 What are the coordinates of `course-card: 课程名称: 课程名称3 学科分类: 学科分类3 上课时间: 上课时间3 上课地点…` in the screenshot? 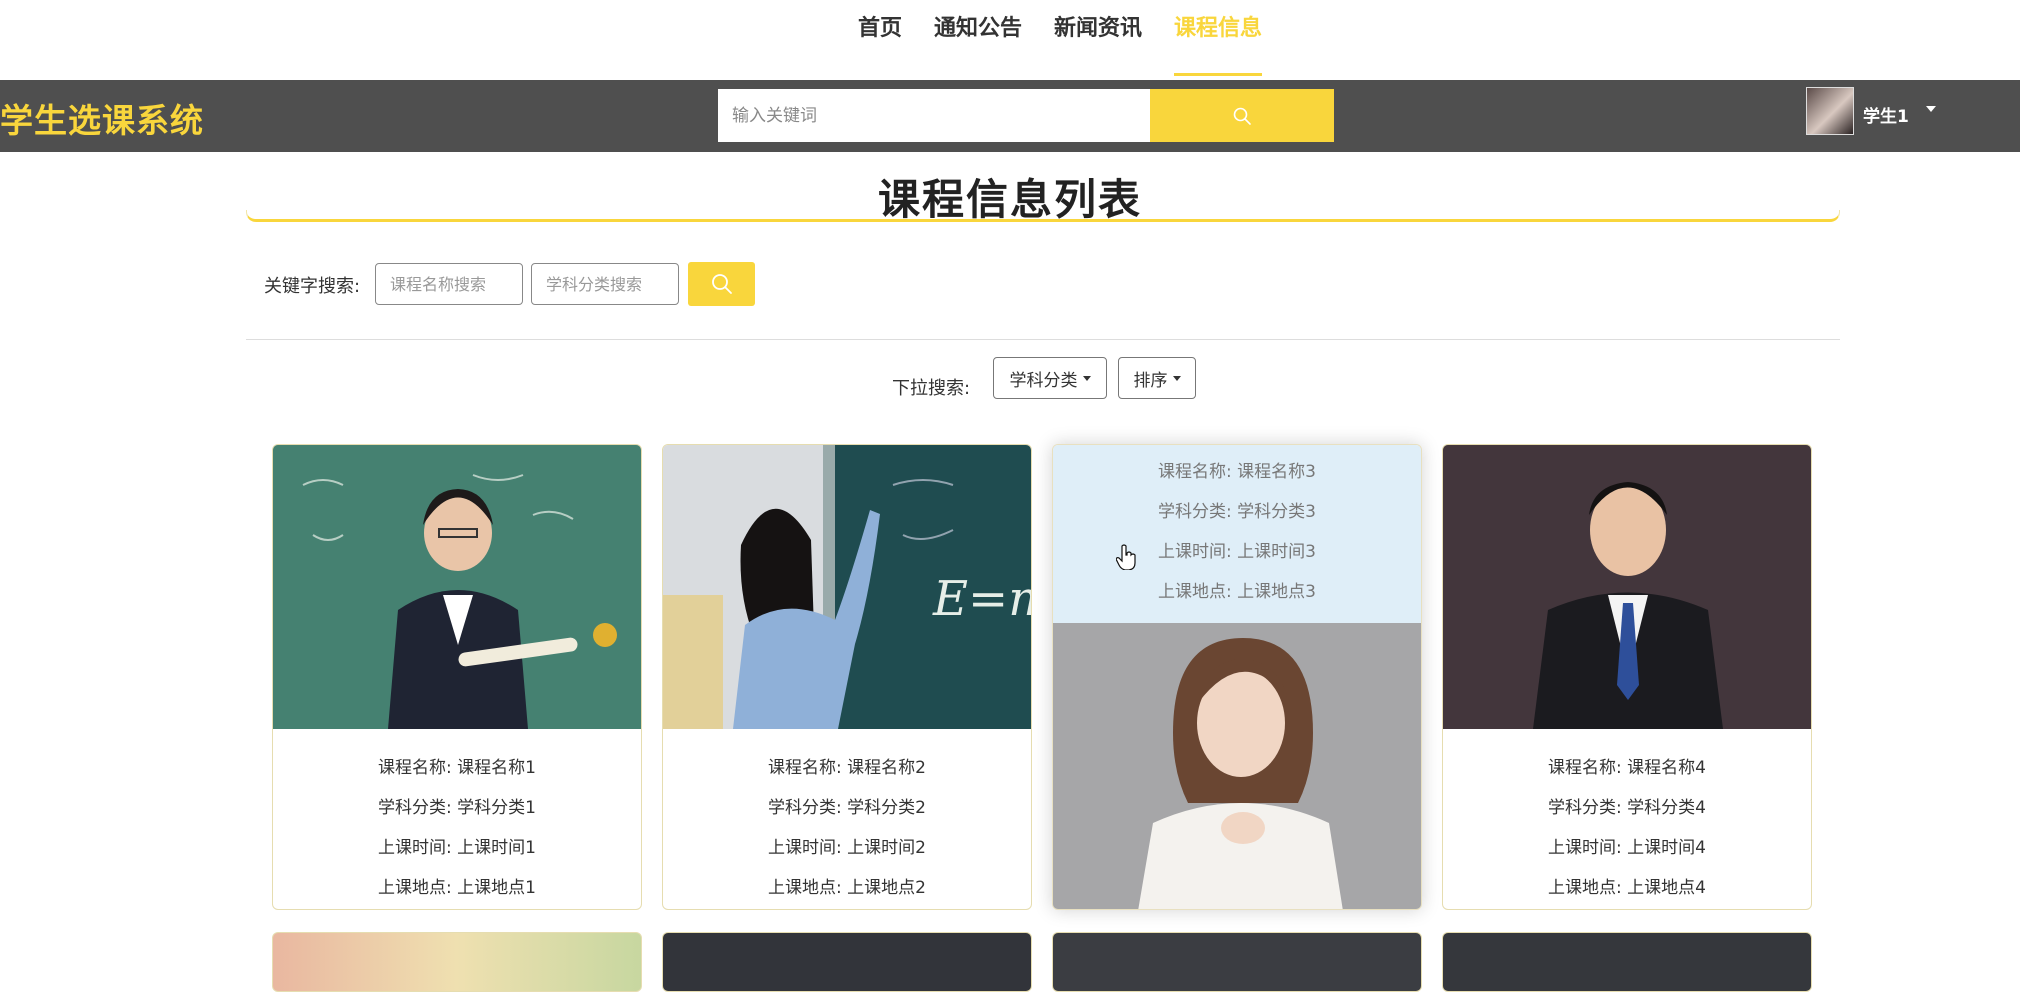 It's located at (1237, 677).